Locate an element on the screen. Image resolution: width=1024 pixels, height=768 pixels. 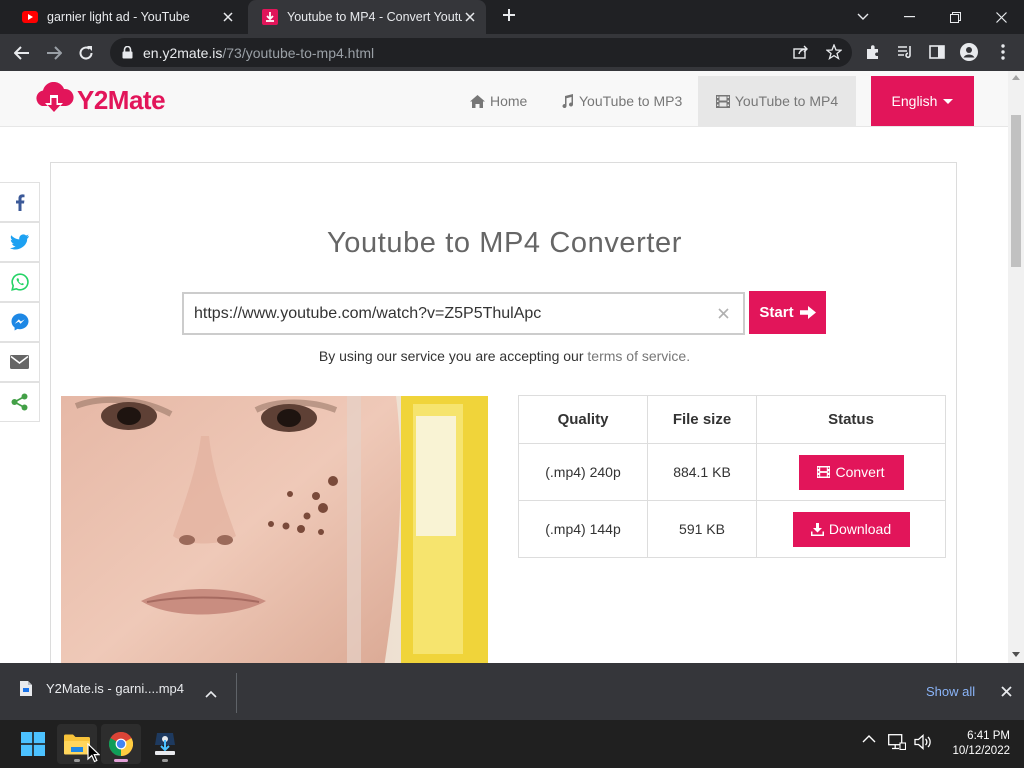
column-header-status: Status is located at coordinates (851, 419).